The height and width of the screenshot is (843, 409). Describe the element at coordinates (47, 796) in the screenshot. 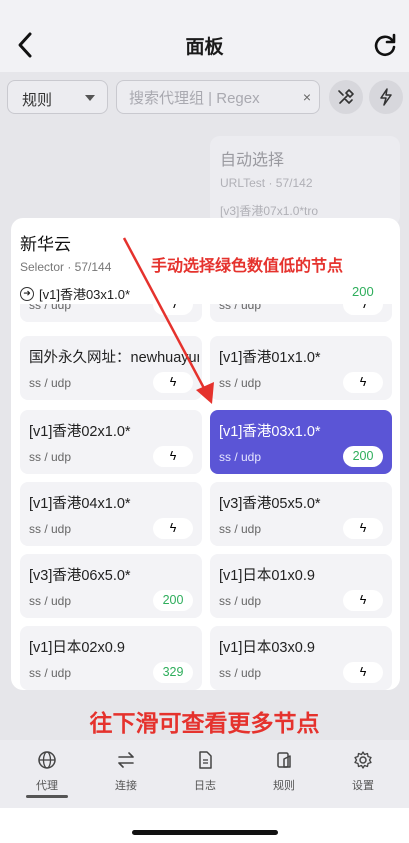

I see `active-tab-indicator` at that location.